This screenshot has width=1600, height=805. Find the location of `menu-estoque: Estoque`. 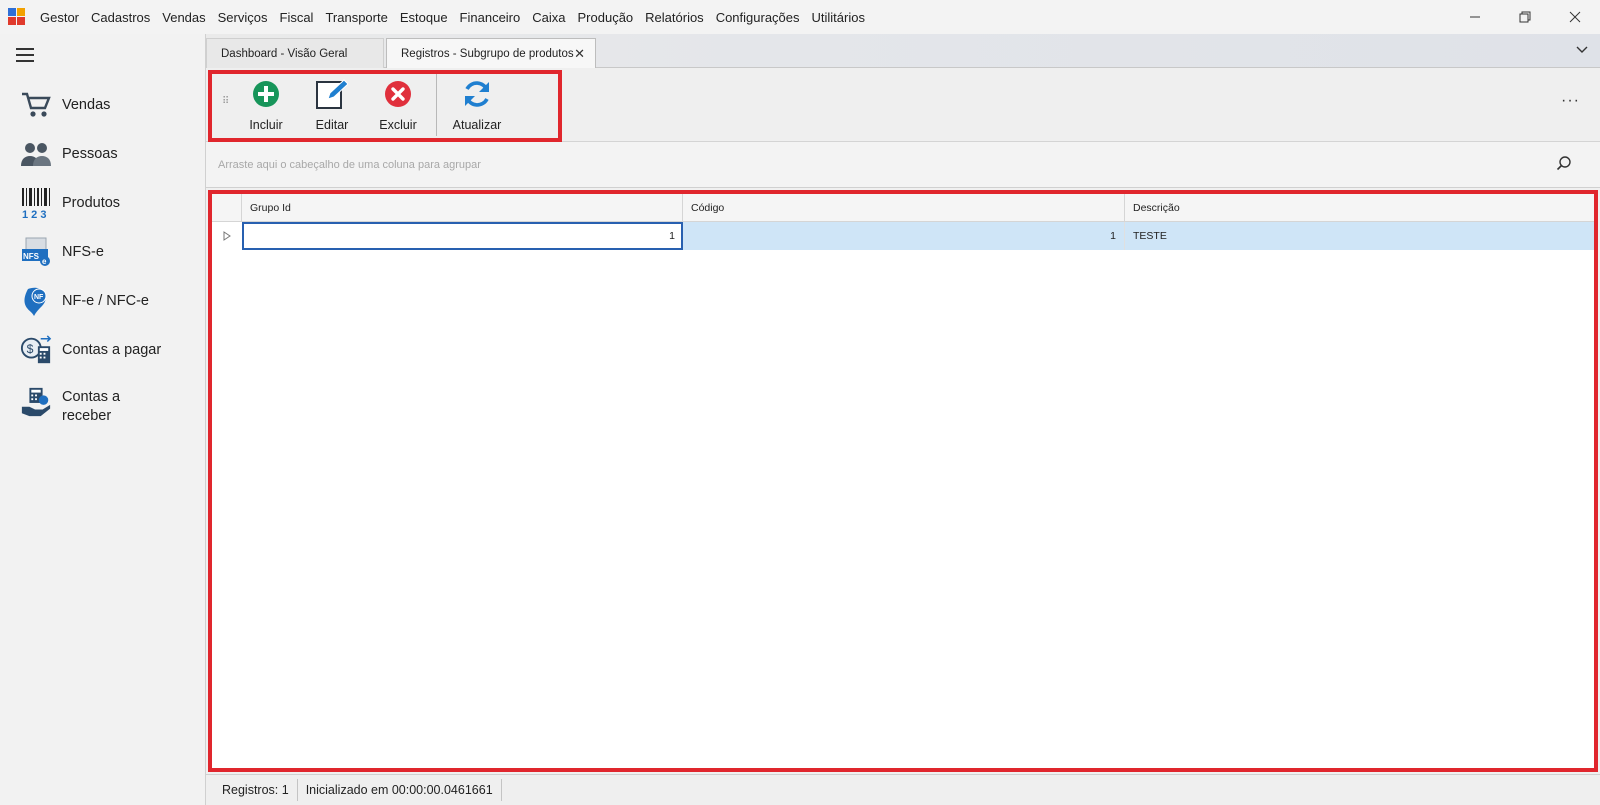

menu-estoque: Estoque is located at coordinates (424, 17).